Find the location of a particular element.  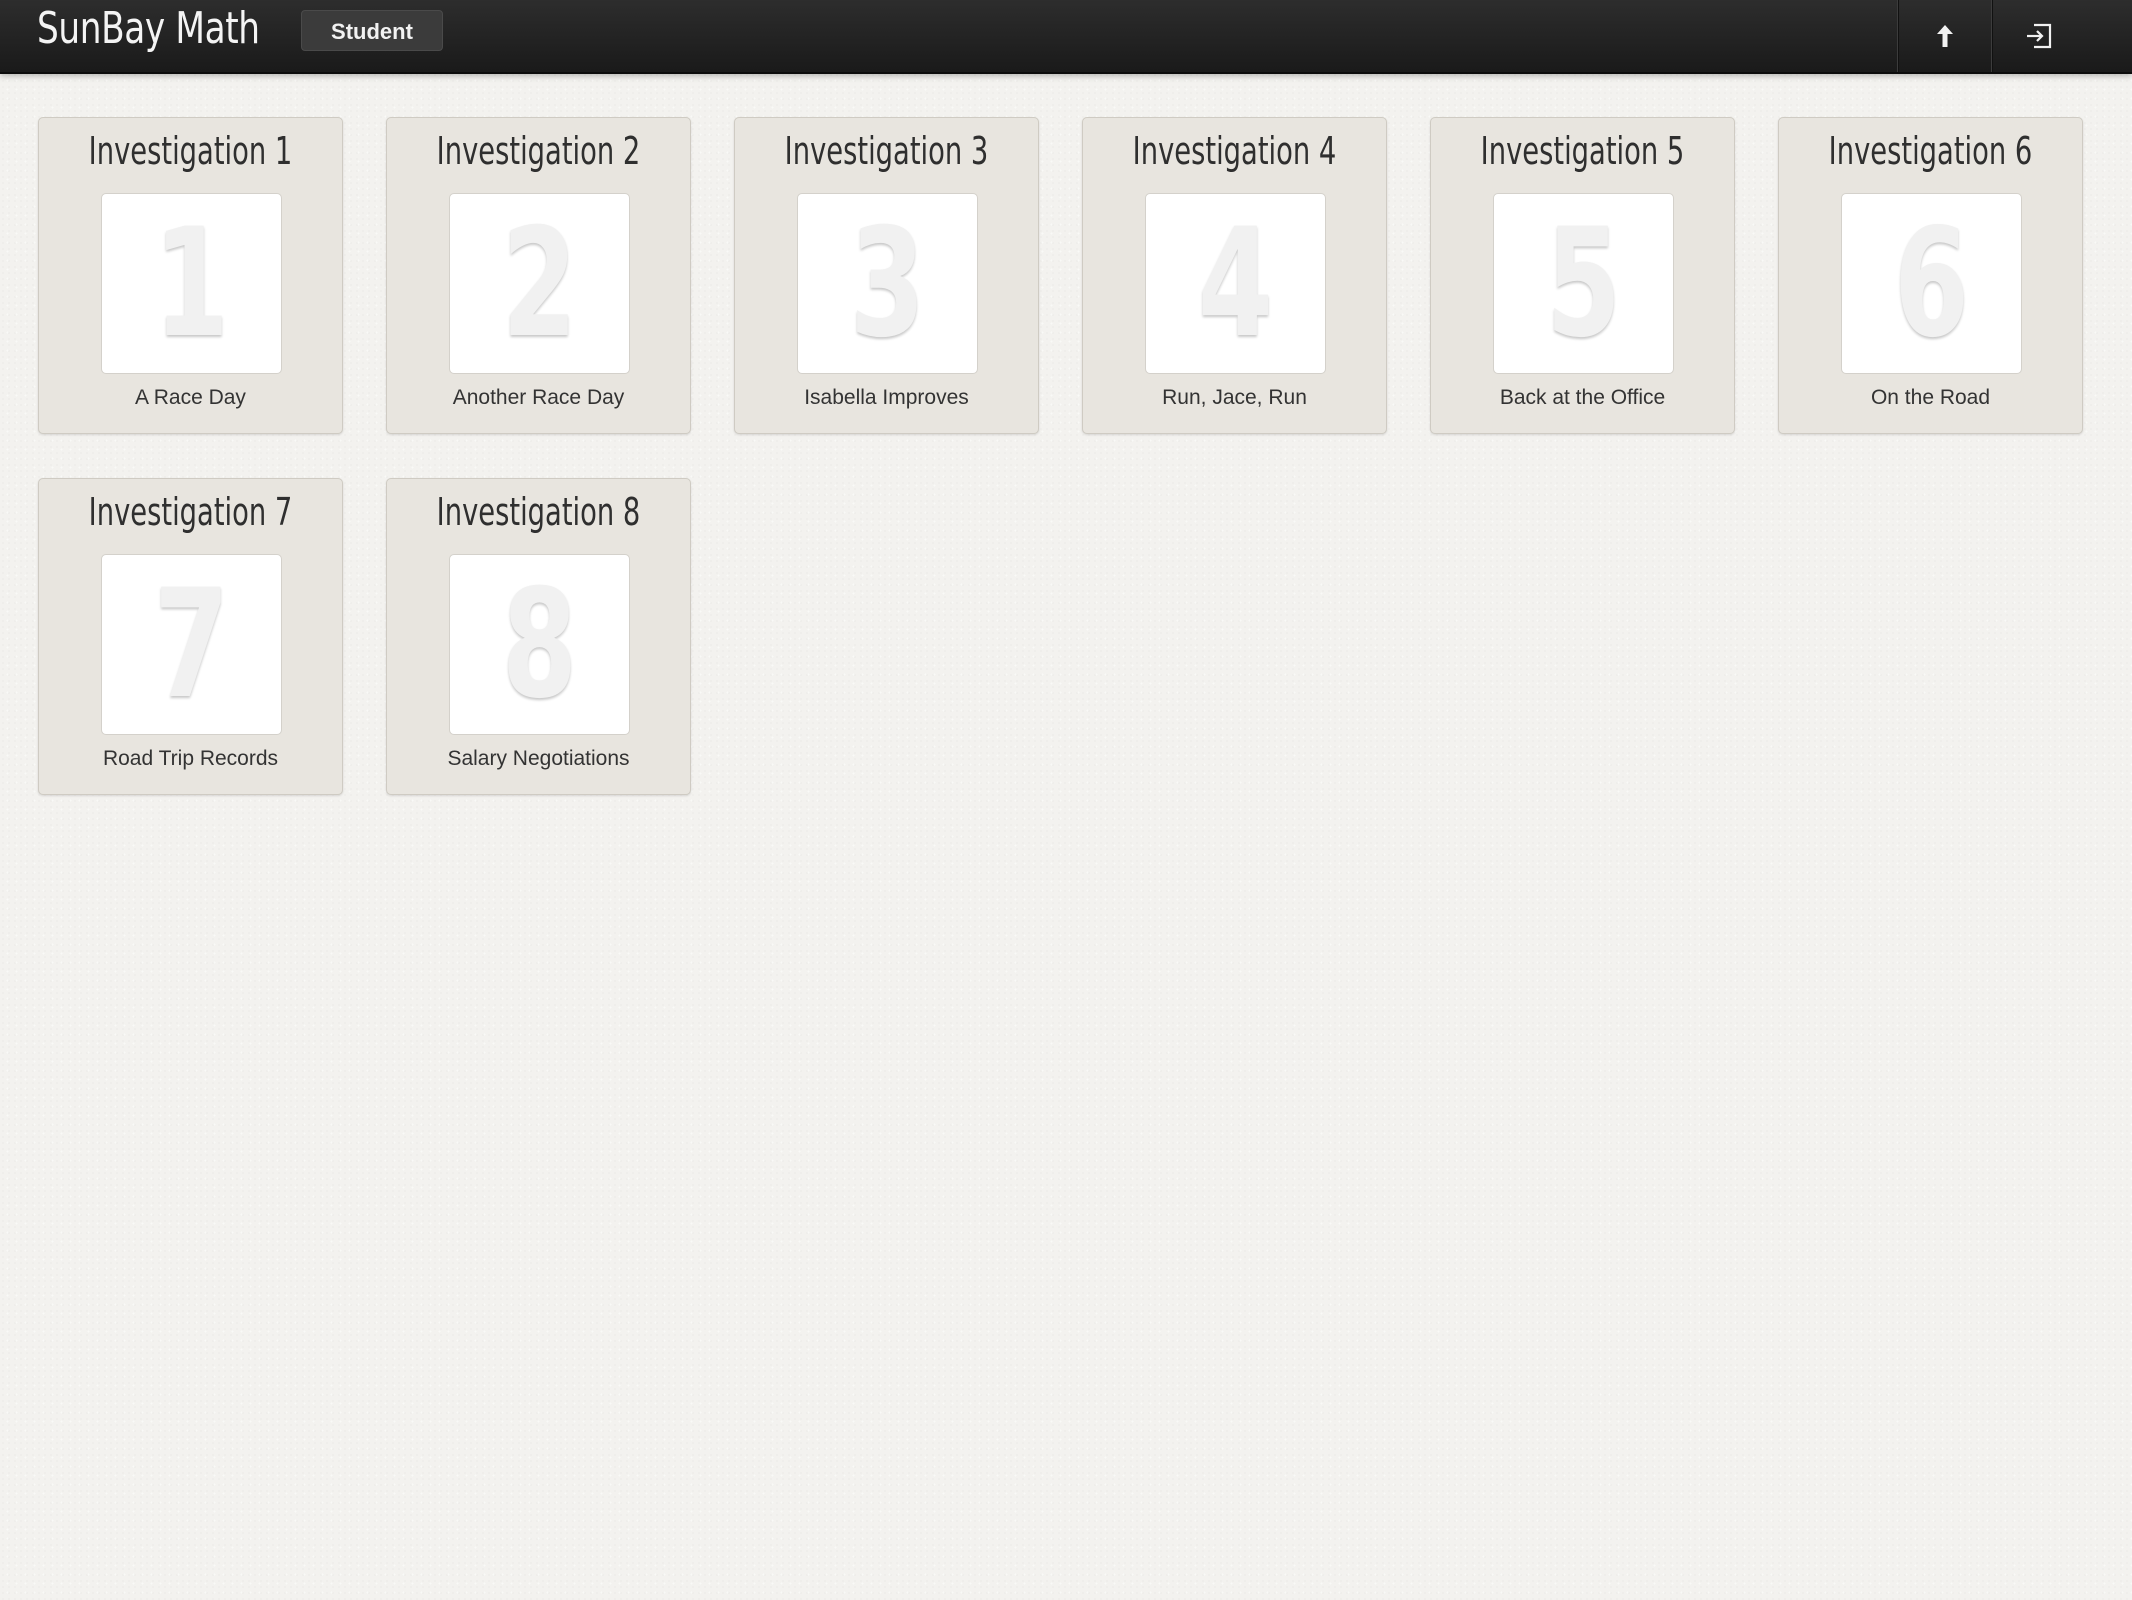

investigation-subtitle: Run, Jace, Run is located at coordinates (1234, 397).